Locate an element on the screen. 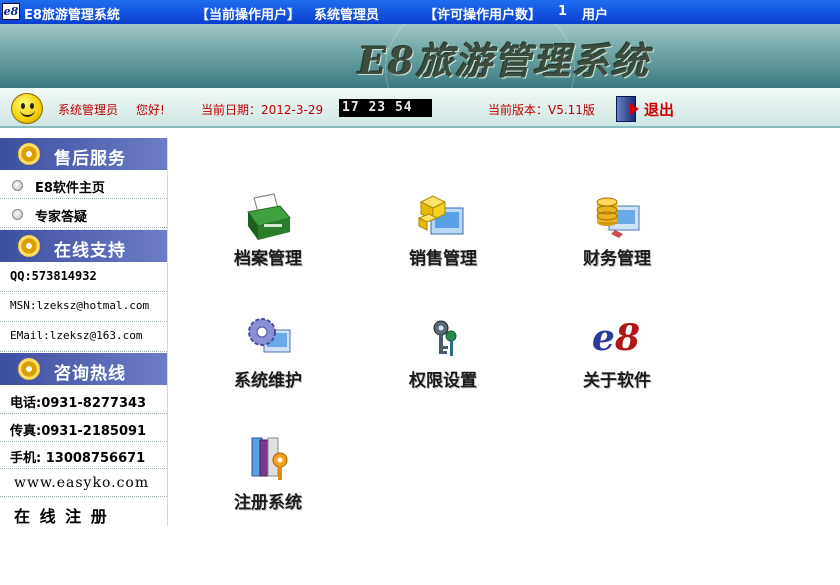  keys-icon is located at coordinates (445, 338).